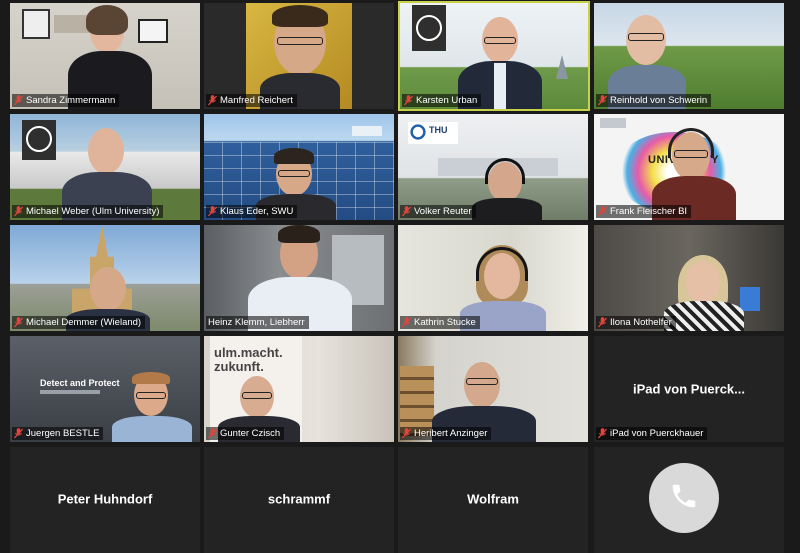 The height and width of the screenshot is (553, 800). I want to click on name-tag: Manfred Reichert, so click(251, 100).